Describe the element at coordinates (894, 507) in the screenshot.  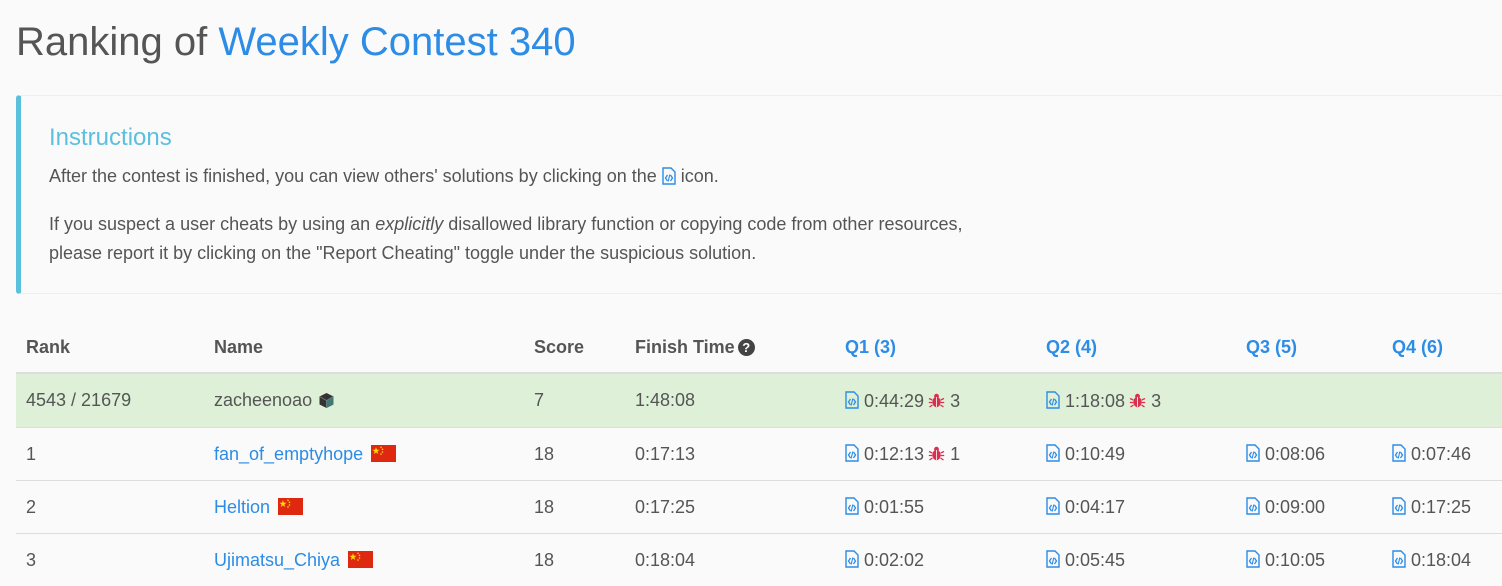
I see `q1-time: 0:01:55` at that location.